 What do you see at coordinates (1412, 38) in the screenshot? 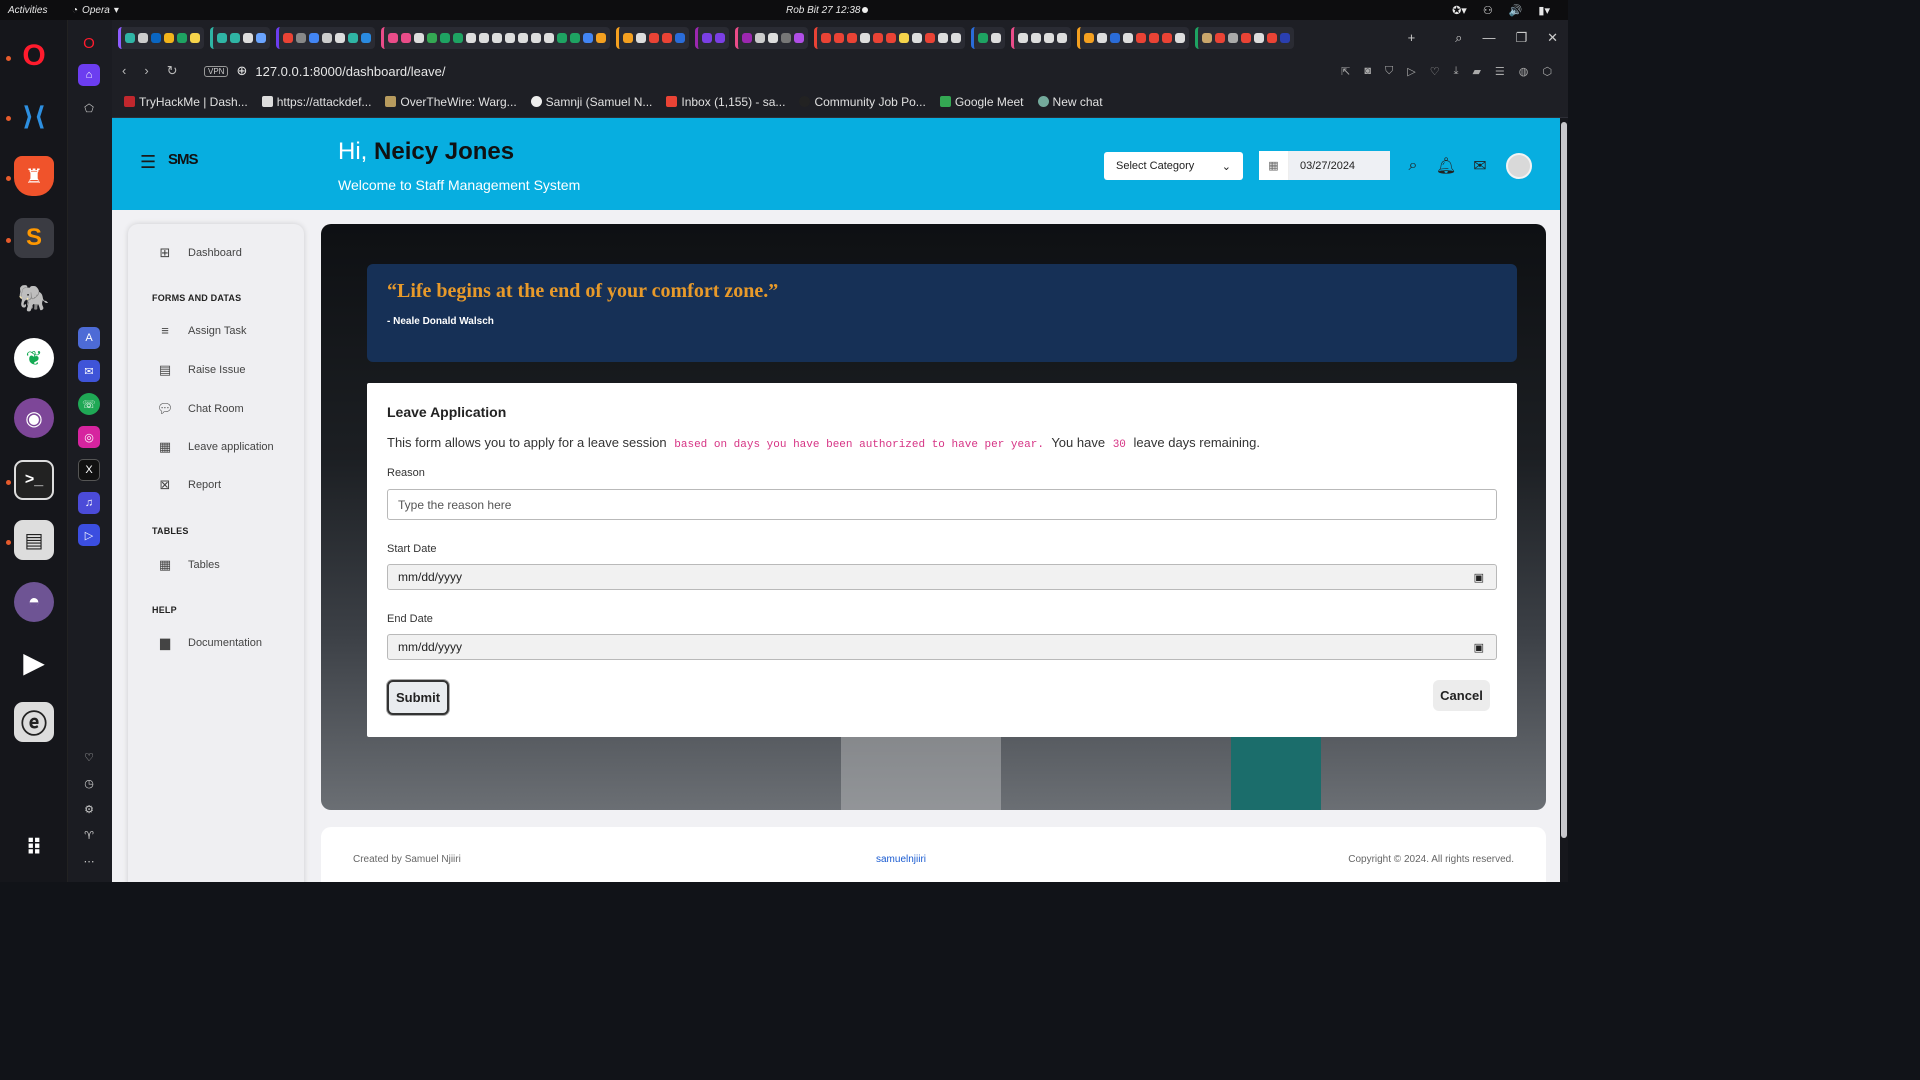
I see `new-tab-plus-icon: +` at bounding box center [1412, 38].